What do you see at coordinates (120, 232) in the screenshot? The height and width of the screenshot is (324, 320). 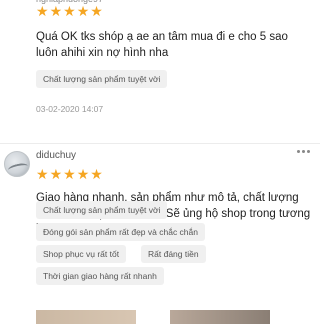 I see `review-tag: Đóng gói sản phẩm rất đẹp và chắc chắn` at bounding box center [120, 232].